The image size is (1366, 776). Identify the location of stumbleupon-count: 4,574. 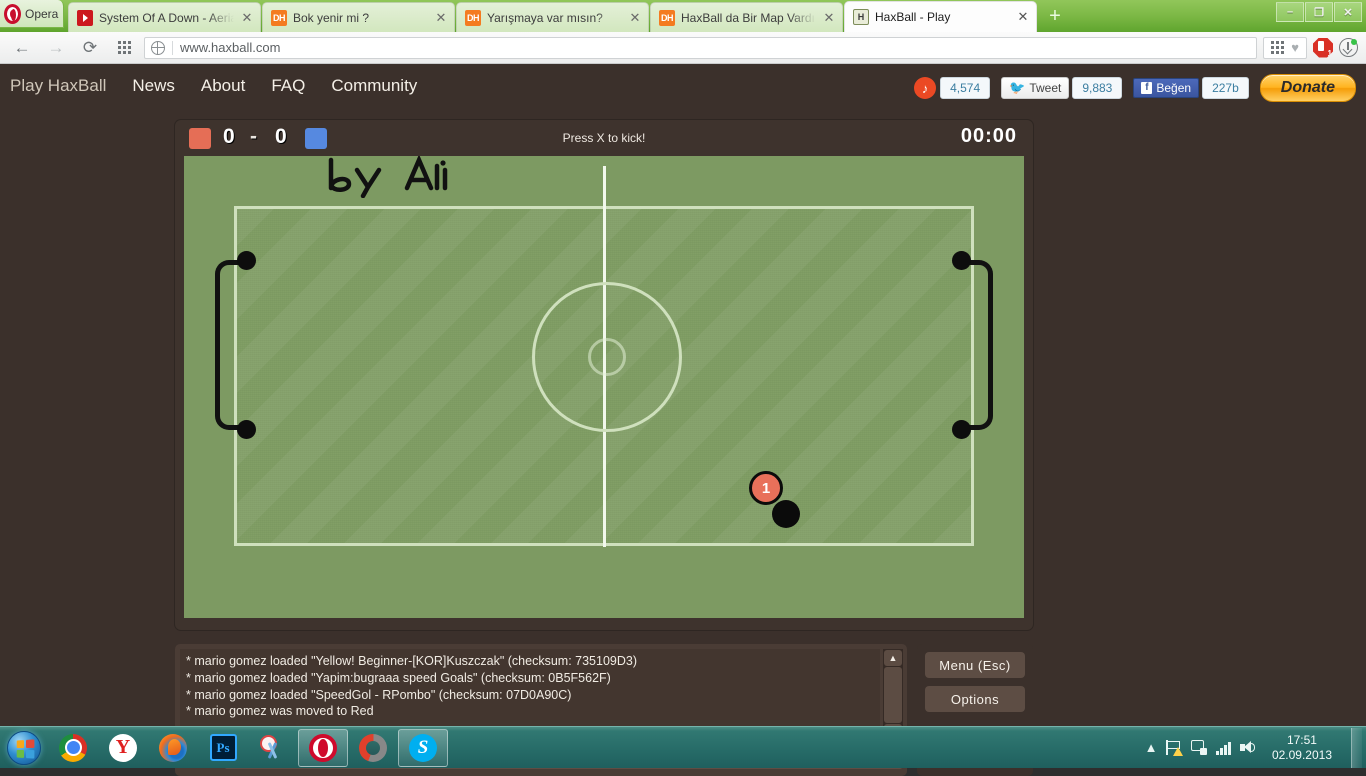
(965, 88).